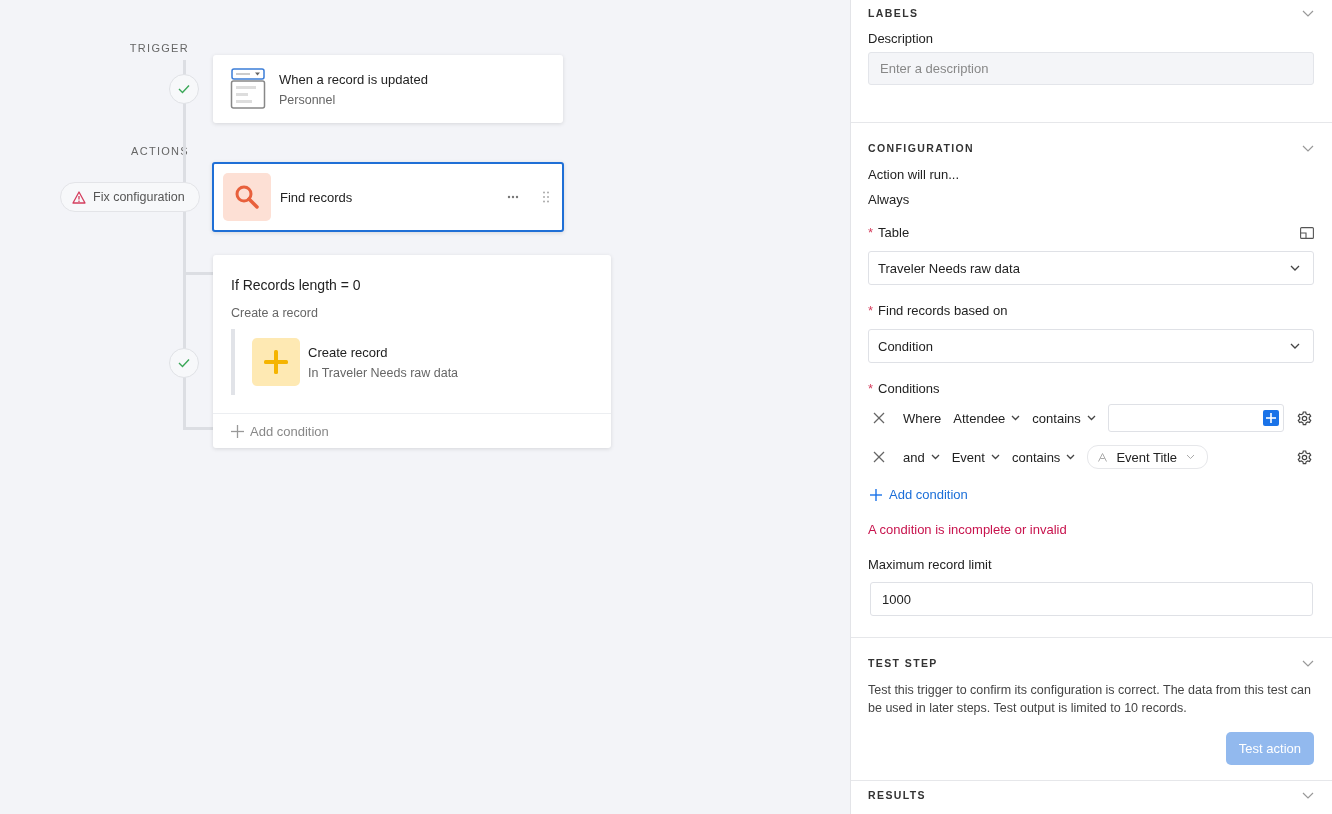 This screenshot has height=814, width=1332. I want to click on condition-subtitle: Create a record, so click(275, 313).